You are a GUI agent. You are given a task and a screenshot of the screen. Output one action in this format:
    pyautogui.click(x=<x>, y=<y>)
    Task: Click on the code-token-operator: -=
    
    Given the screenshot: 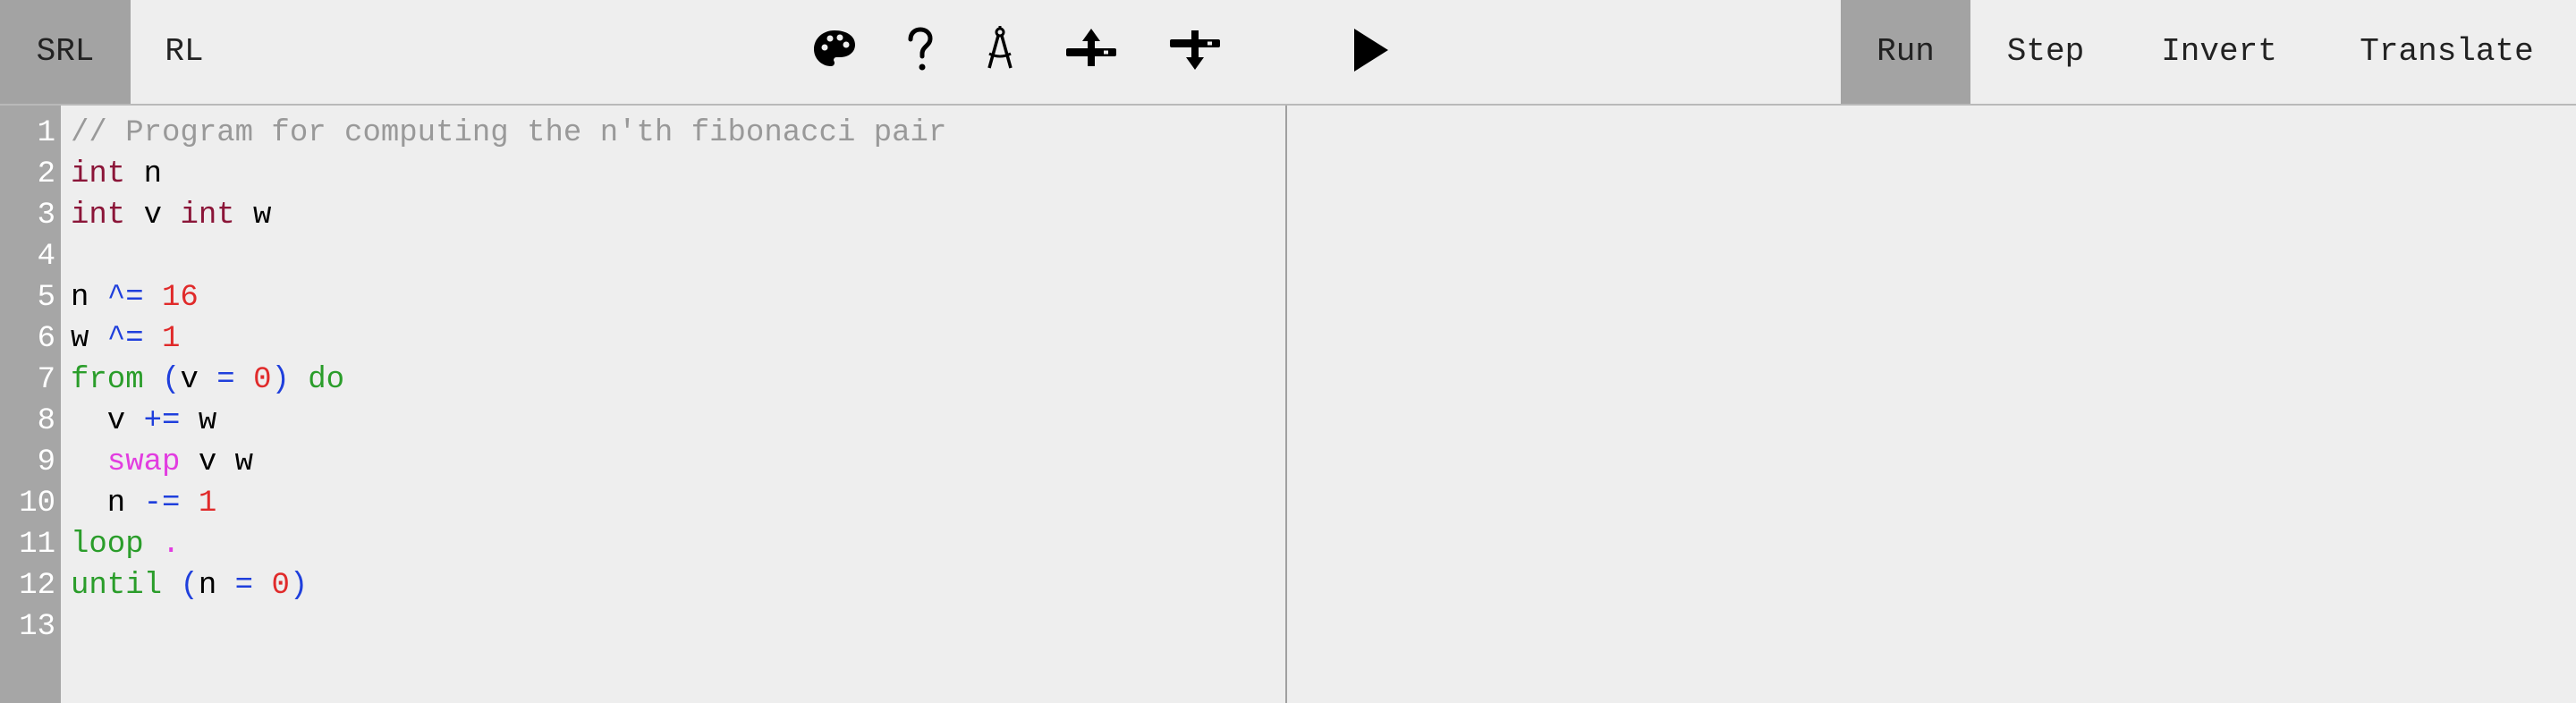 What is the action you would take?
    pyautogui.click(x=162, y=504)
    